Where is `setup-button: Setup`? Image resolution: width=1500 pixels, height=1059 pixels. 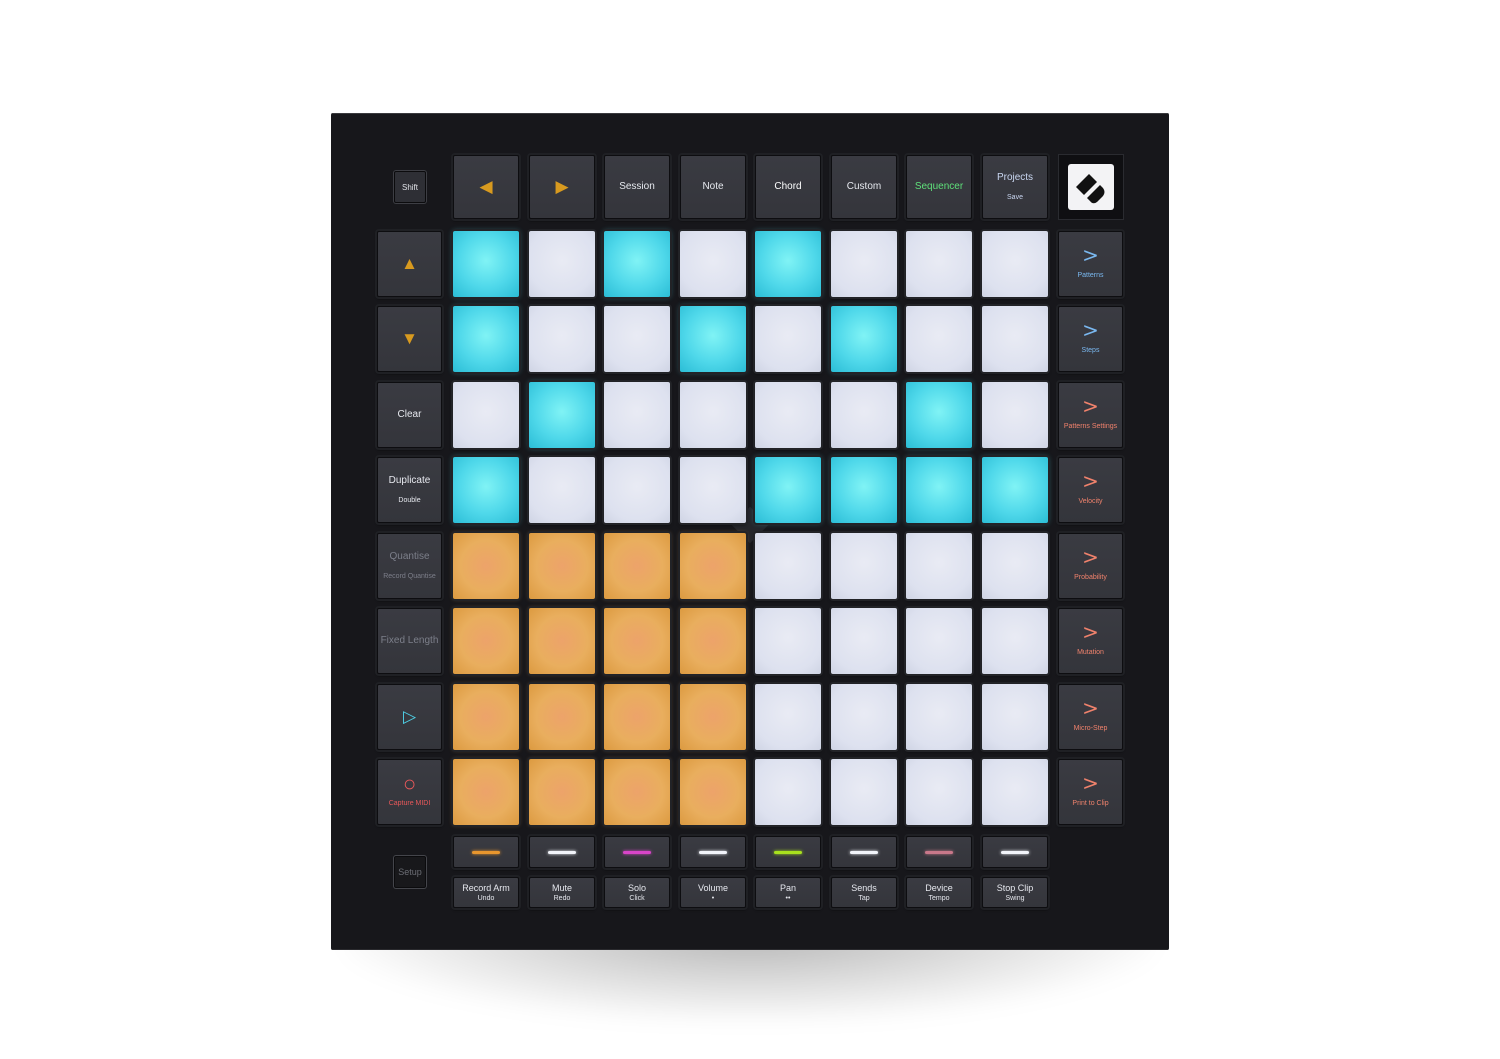
setup-button: Setup is located at coordinates (410, 872).